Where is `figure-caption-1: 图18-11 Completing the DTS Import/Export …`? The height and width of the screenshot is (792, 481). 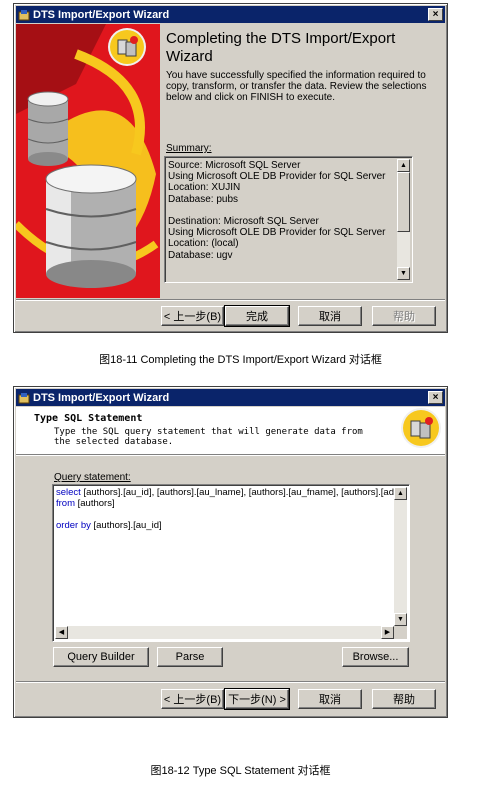
figure-caption-1: 图18-11 Completing the DTS Import/Export … is located at coordinates (240, 360).